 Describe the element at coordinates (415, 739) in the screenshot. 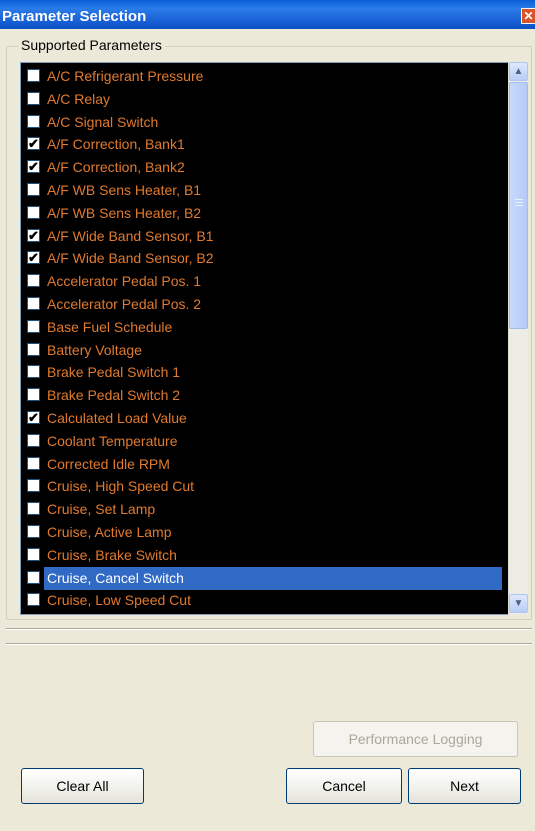

I see `performance-logging-button: Performance Logging` at that location.